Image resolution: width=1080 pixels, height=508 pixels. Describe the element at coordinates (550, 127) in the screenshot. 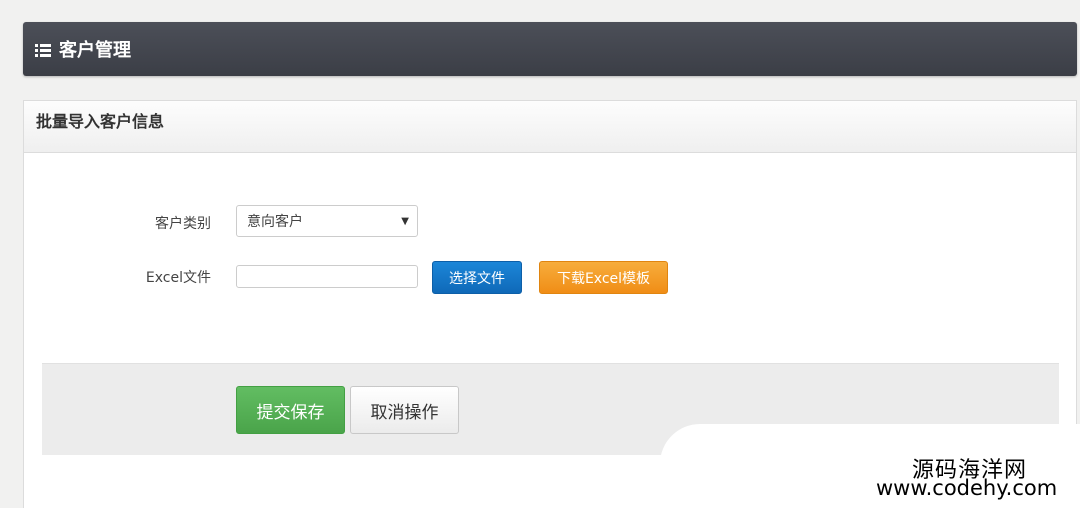

I see `panel-title: 批量导入客户信息` at that location.